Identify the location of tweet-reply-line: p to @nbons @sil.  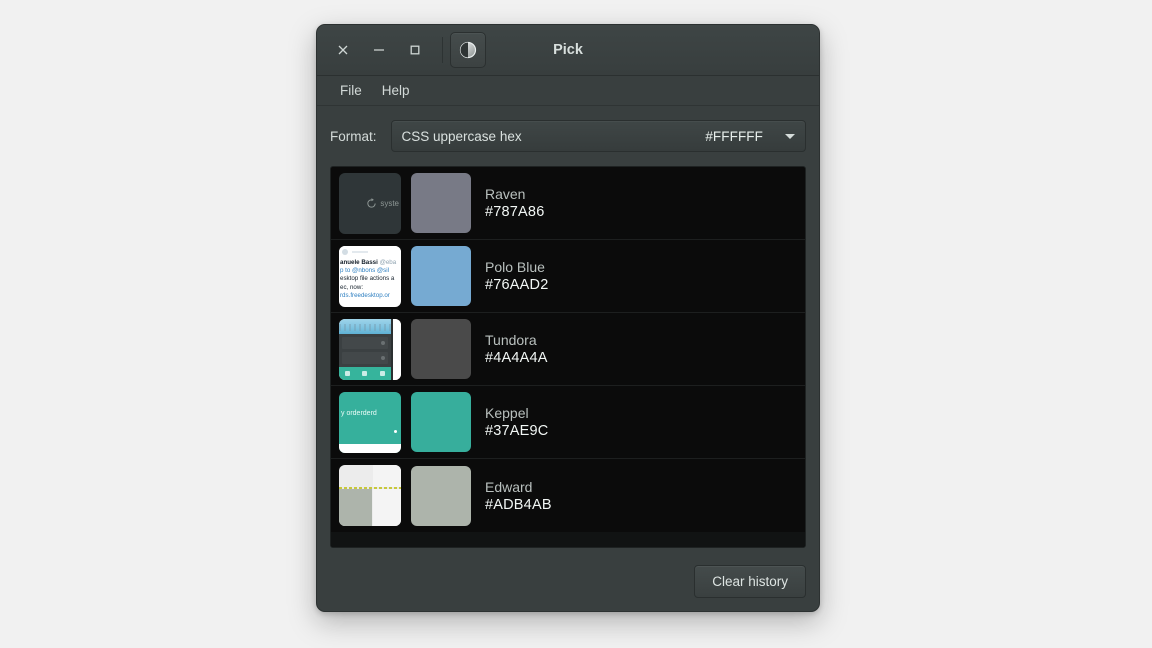
(365, 270).